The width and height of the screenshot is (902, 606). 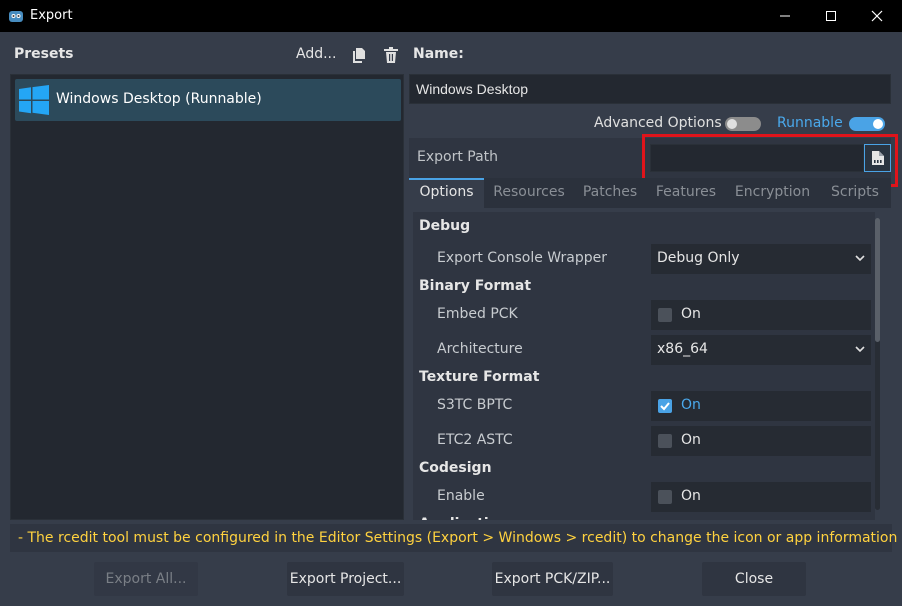 What do you see at coordinates (44, 54) in the screenshot?
I see `presets-label: Presets` at bounding box center [44, 54].